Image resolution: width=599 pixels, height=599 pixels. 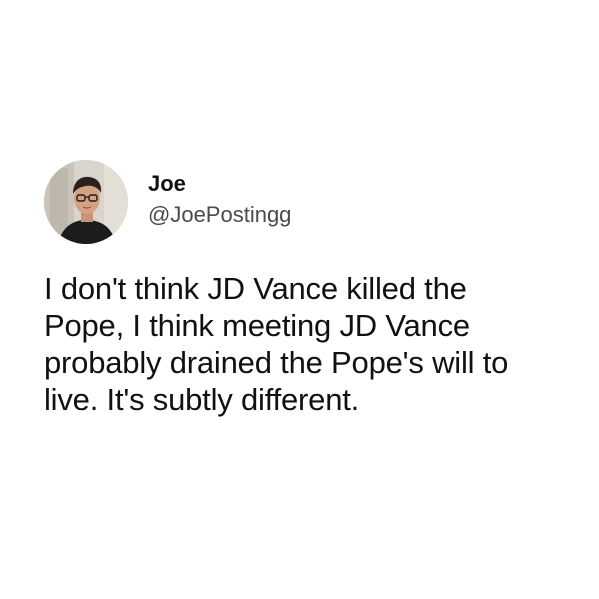 What do you see at coordinates (304, 202) in the screenshot?
I see `post-header: Joe @JoePostingg` at bounding box center [304, 202].